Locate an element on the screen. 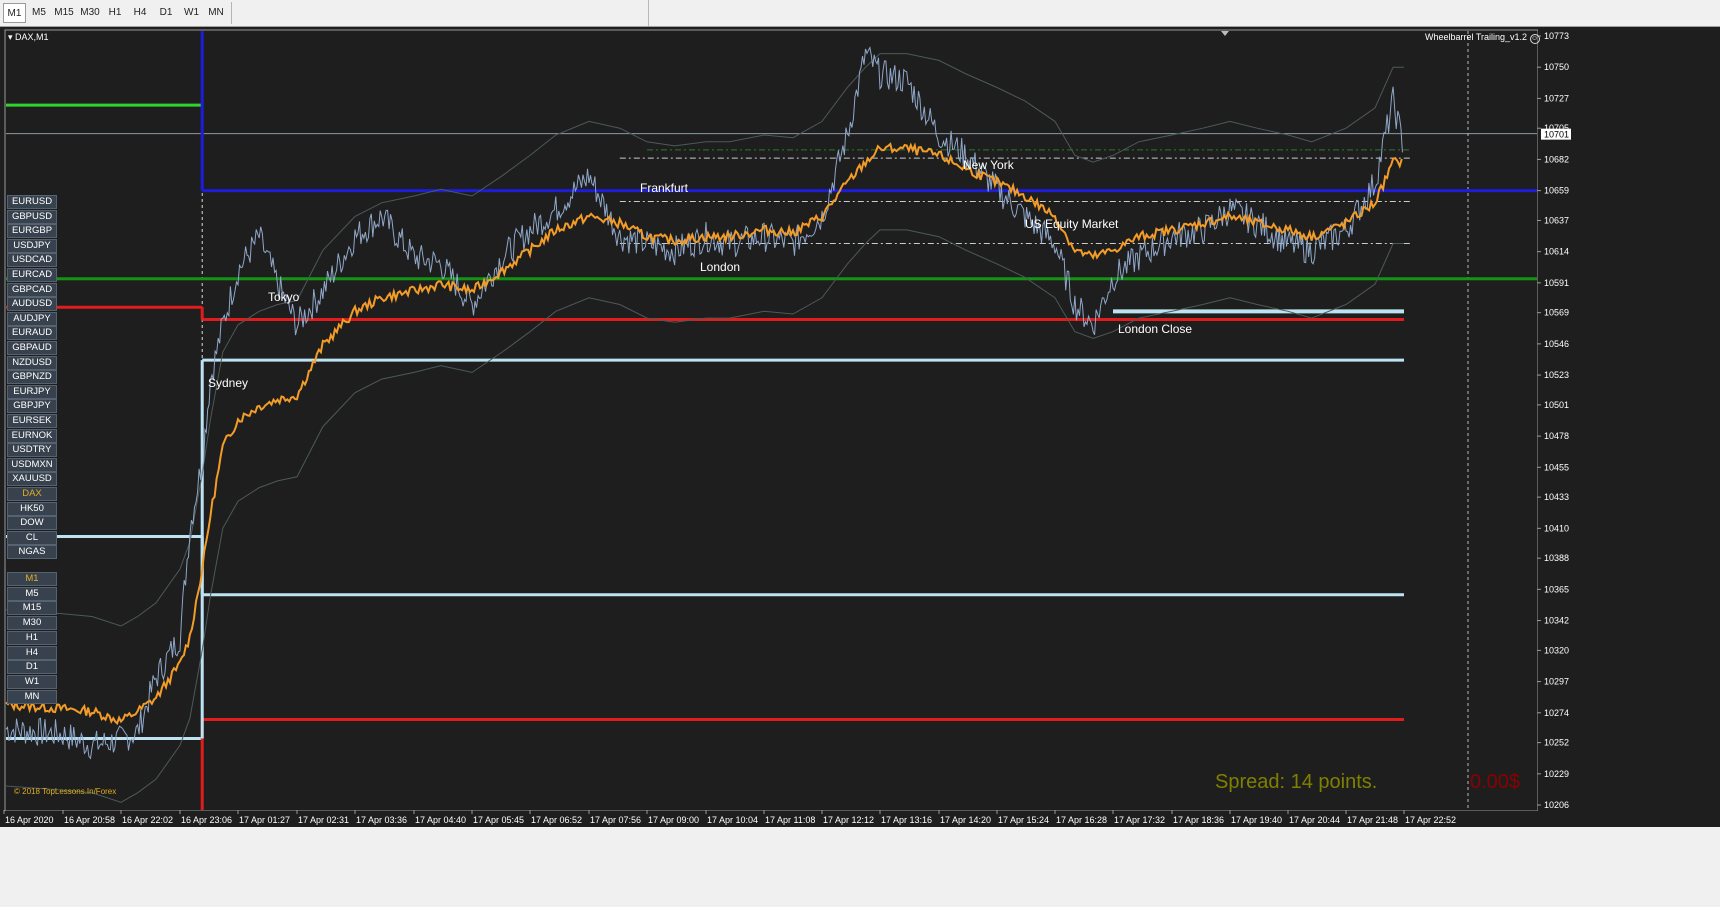 This screenshot has width=1720, height=907. time-tick-label: 17 Apr 12:12 is located at coordinates (848, 820).